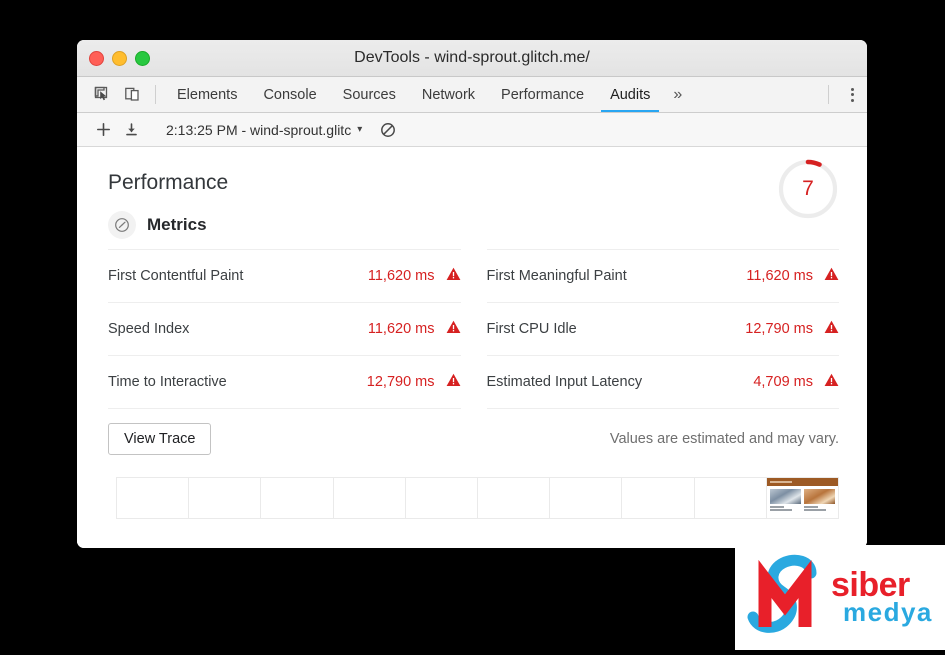 The width and height of the screenshot is (945, 655). I want to click on clear-all-icon, so click(388, 130).